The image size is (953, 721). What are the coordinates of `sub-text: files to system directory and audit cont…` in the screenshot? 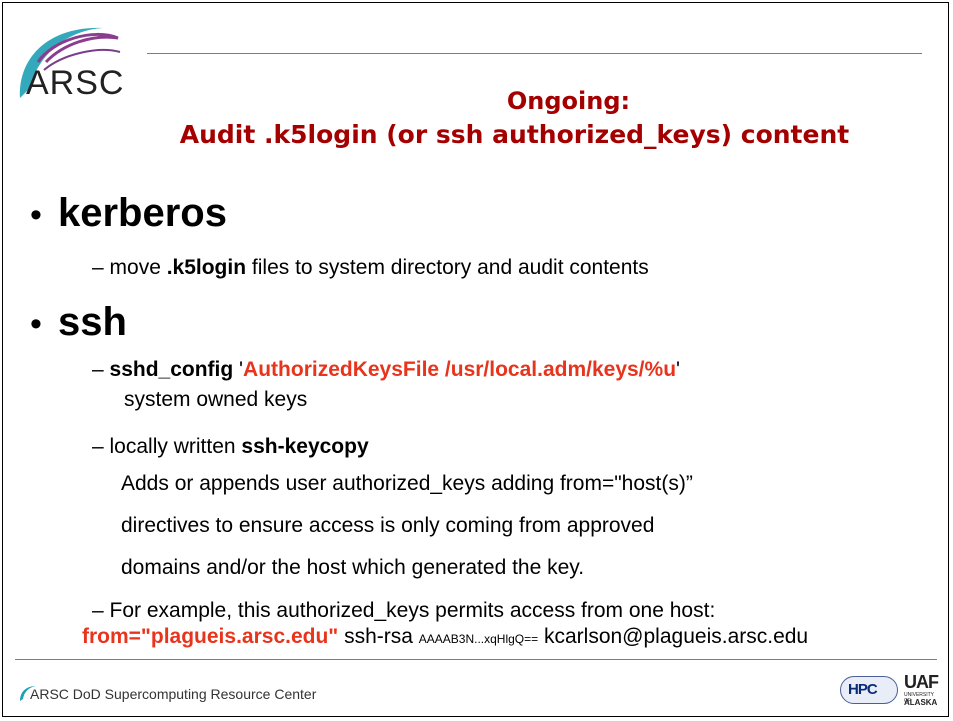 It's located at (447, 267).